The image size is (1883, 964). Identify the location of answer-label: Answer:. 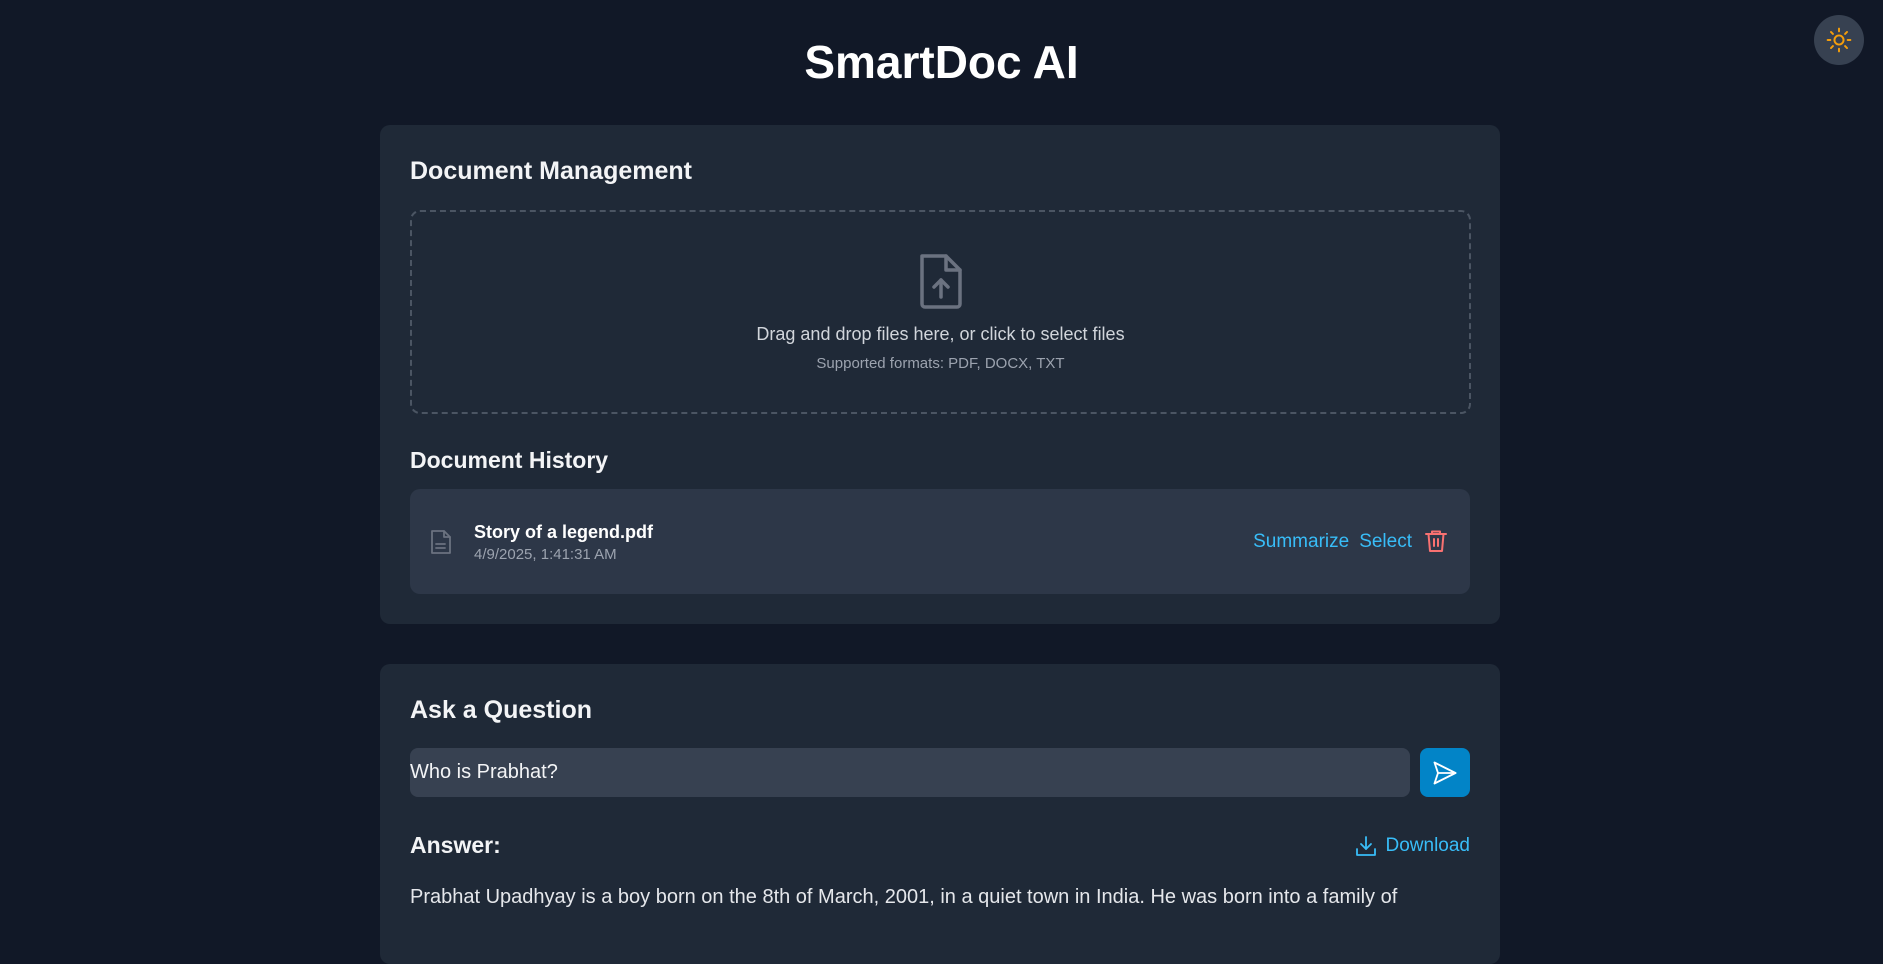
(455, 845).